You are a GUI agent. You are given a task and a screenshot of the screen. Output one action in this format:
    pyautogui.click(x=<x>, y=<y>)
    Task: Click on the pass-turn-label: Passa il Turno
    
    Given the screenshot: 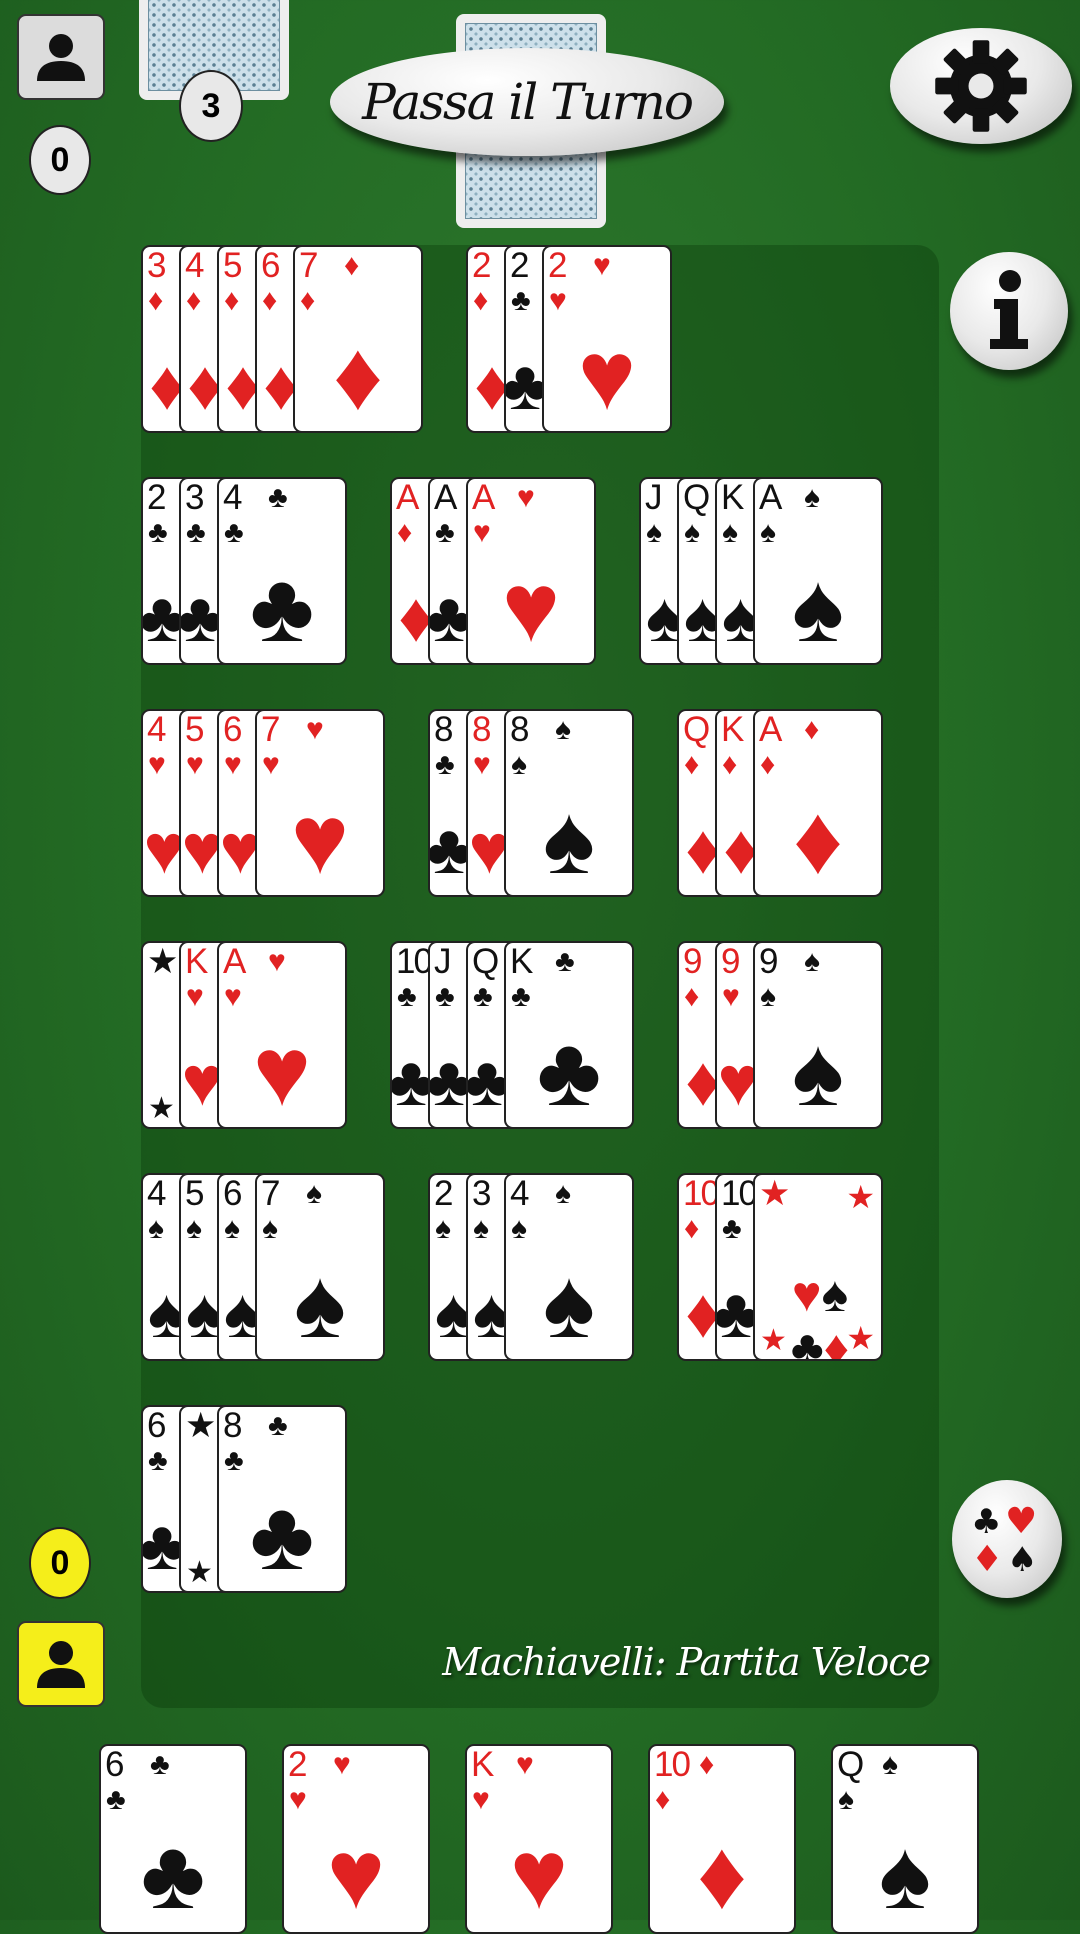 What is the action you would take?
    pyautogui.click(x=528, y=102)
    